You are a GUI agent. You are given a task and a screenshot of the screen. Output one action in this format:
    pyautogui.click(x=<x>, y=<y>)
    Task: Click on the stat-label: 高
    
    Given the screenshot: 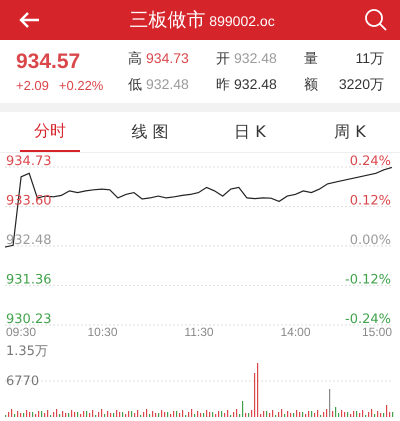 What is the action you would take?
    pyautogui.click(x=135, y=59)
    